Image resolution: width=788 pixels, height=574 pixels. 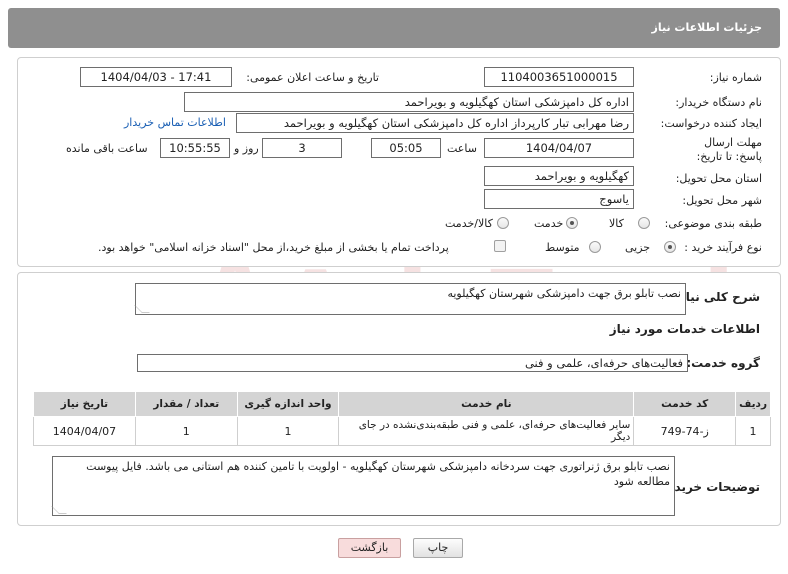 I want to click on page-header: جزئیات اطلاعات نیاز, so click(x=394, y=28).